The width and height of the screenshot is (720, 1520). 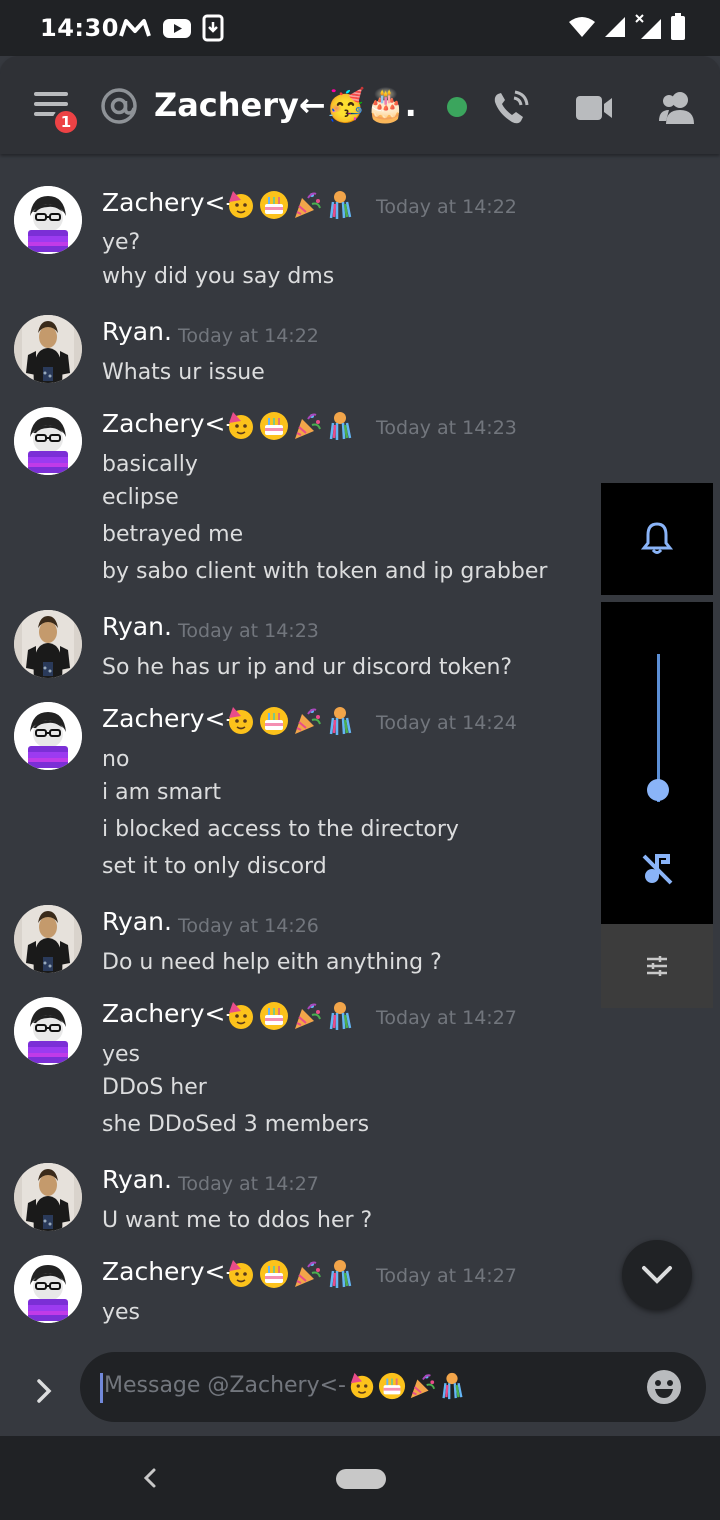 I want to click on message-text: no, so click(x=115, y=759).